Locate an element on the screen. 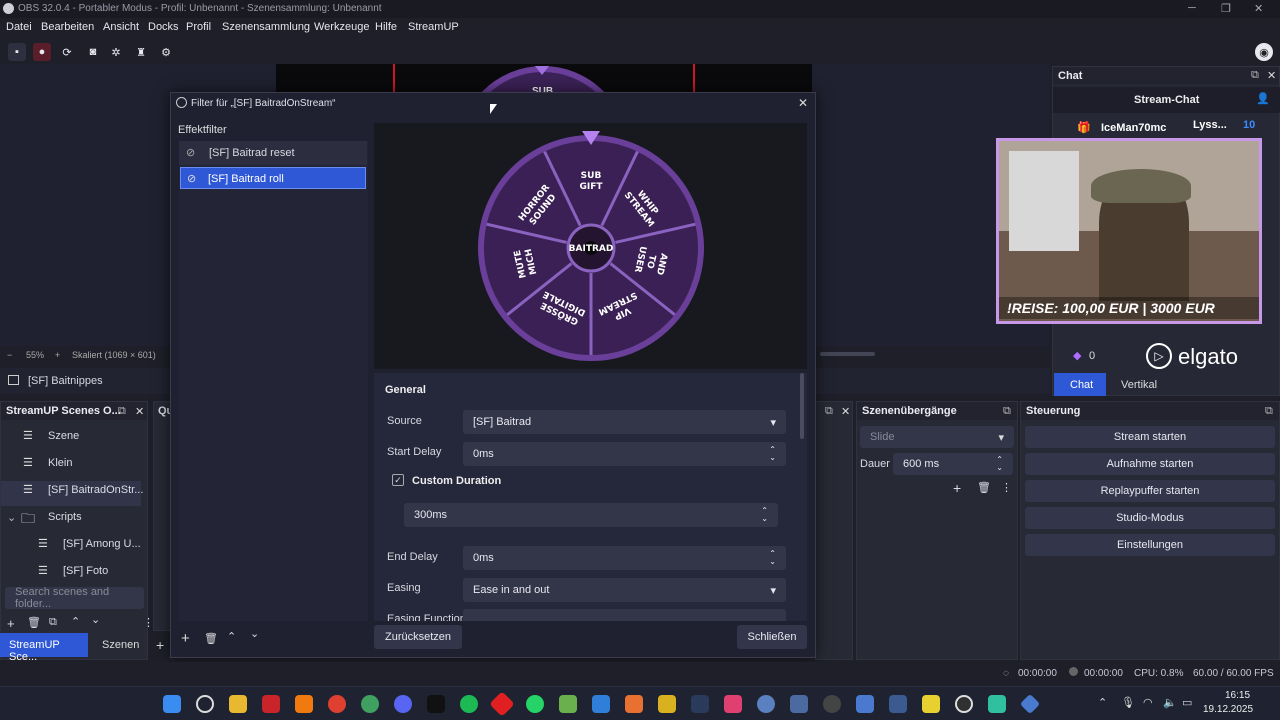  end-delay-input: 0ms ⌃ ⌄ is located at coordinates (624, 558).